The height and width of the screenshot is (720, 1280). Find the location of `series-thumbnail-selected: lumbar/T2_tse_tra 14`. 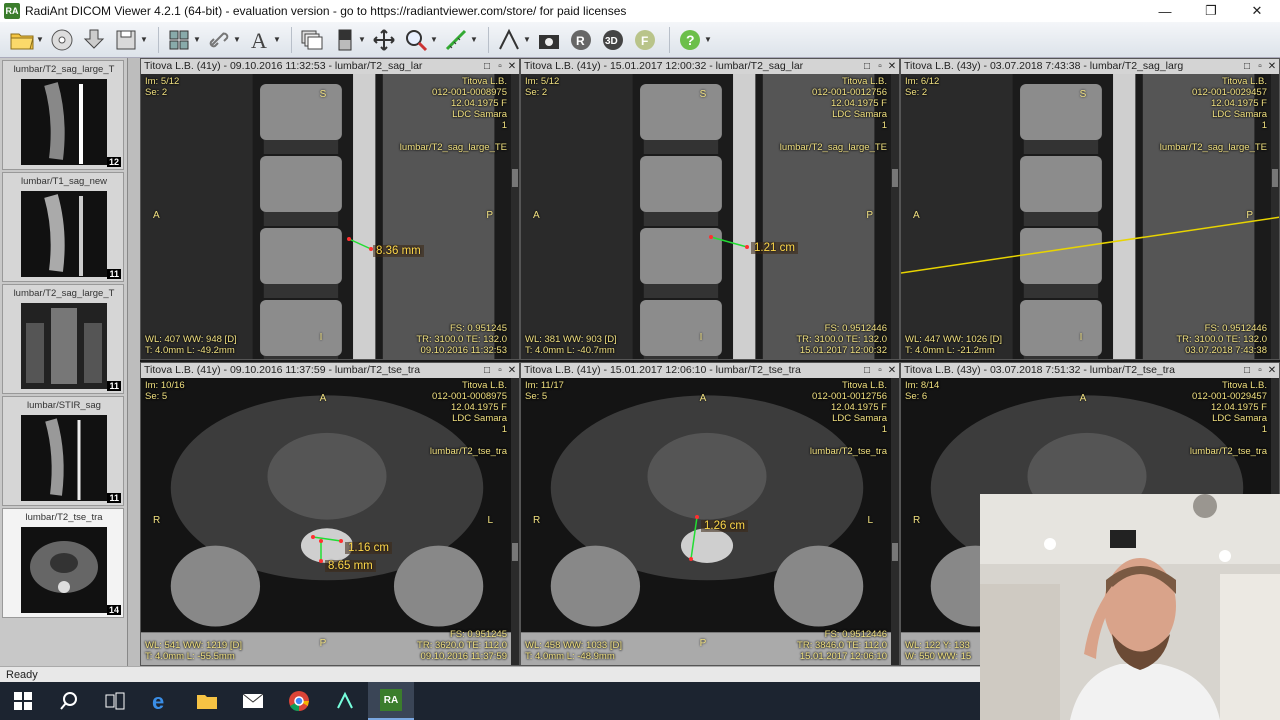

series-thumbnail-selected: lumbar/T2_tse_tra 14 is located at coordinates (63, 563).